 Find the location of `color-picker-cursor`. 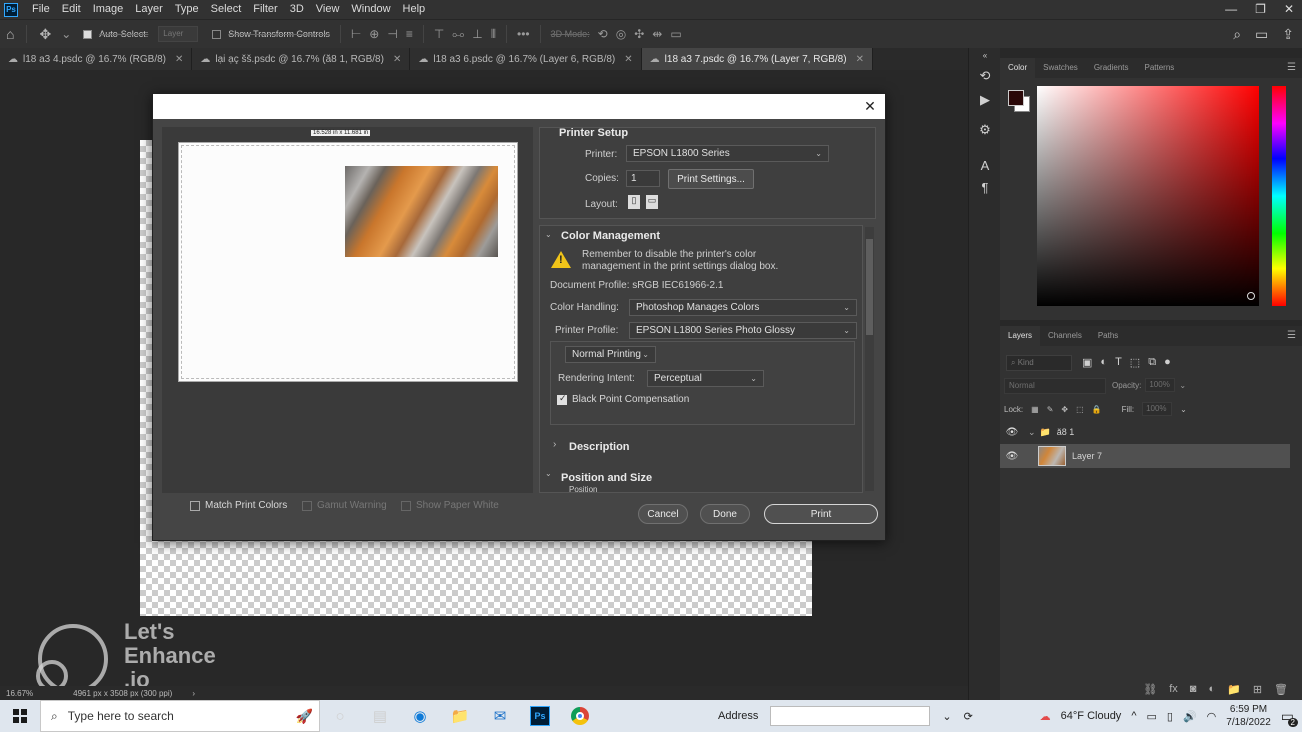

color-picker-cursor is located at coordinates (1251, 296).